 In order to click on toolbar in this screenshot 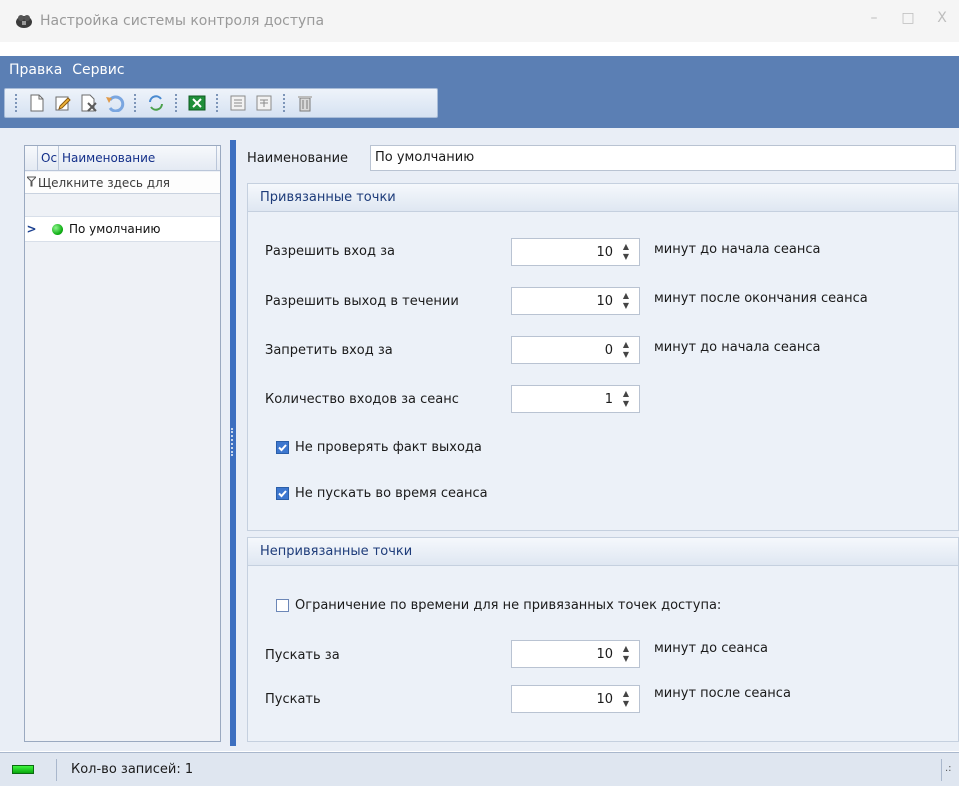, I will do `click(221, 103)`.